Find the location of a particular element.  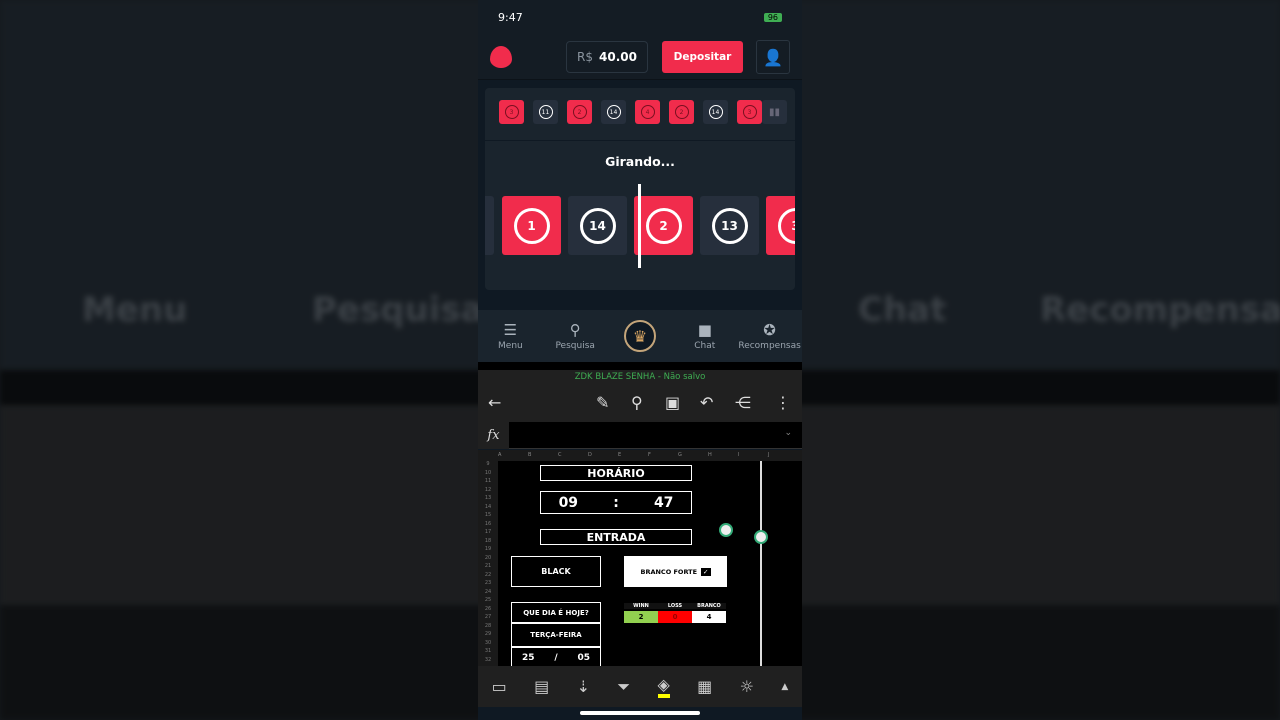

star-badge-icon: ✪ is located at coordinates (769, 330).